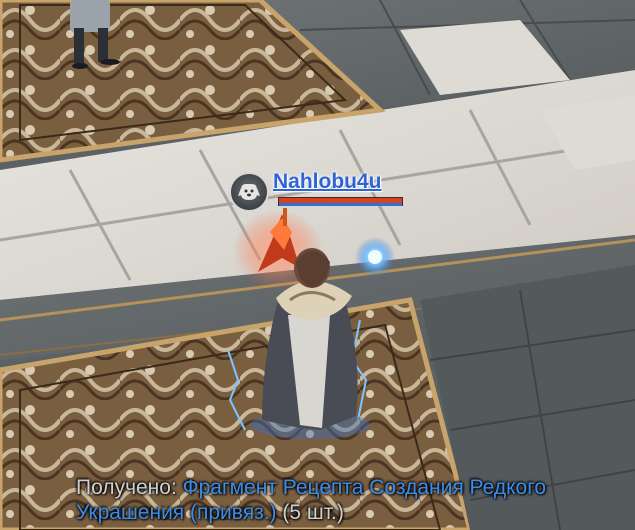  What do you see at coordinates (375, 257) in the screenshot?
I see `blue-orb-effect` at bounding box center [375, 257].